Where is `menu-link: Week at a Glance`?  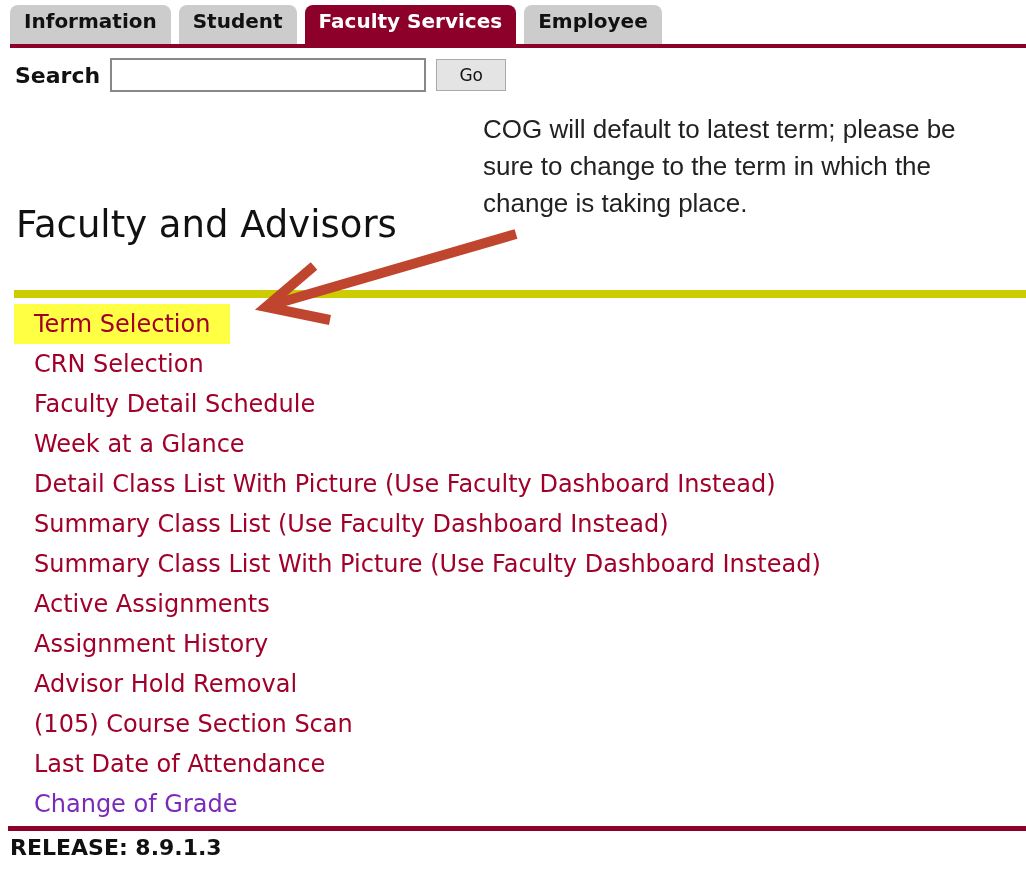 menu-link: Week at a Glance is located at coordinates (139, 444).